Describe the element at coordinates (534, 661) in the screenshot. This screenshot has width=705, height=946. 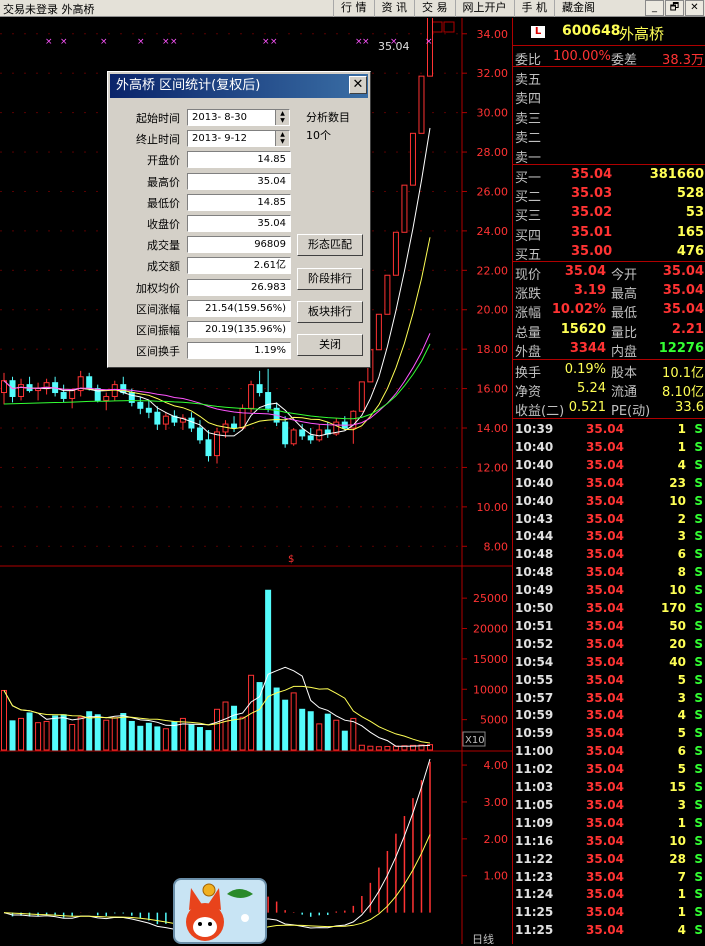
I see `tick-time: 10:54` at that location.